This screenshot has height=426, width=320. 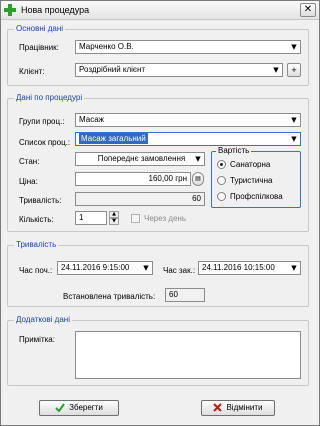 What do you see at coordinates (45, 142) in the screenshot?
I see `procedure-list-label: Список проц.:` at bounding box center [45, 142].